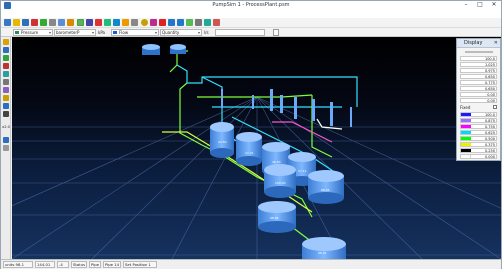  Describe the element at coordinates (107, 22) in the screenshot. I see `valve-icon` at that location.